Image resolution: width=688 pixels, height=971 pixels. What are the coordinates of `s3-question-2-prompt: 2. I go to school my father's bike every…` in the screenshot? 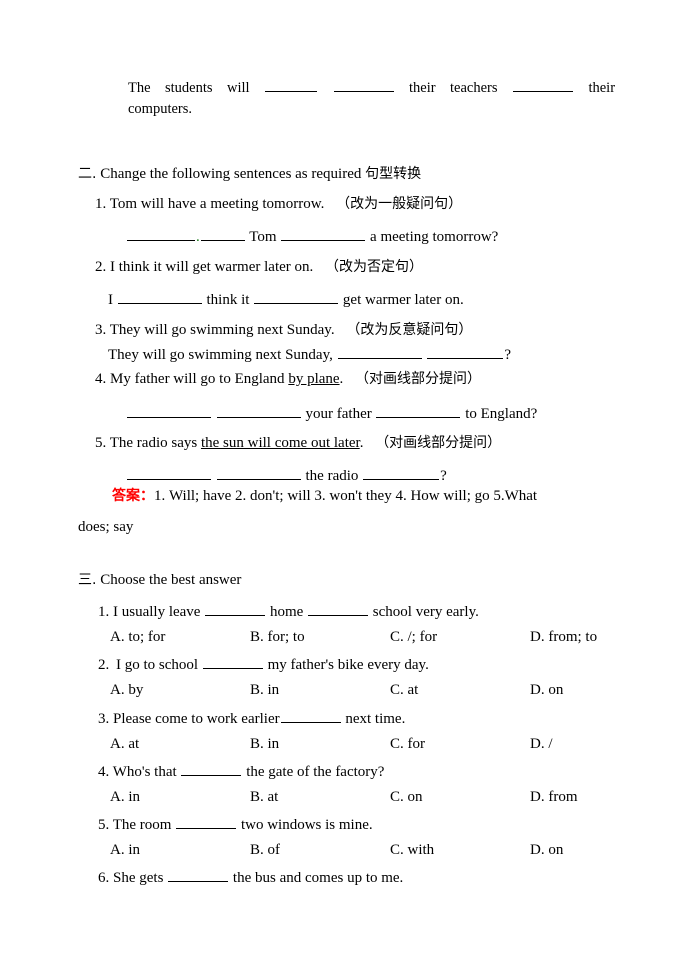 It's located at (263, 665).